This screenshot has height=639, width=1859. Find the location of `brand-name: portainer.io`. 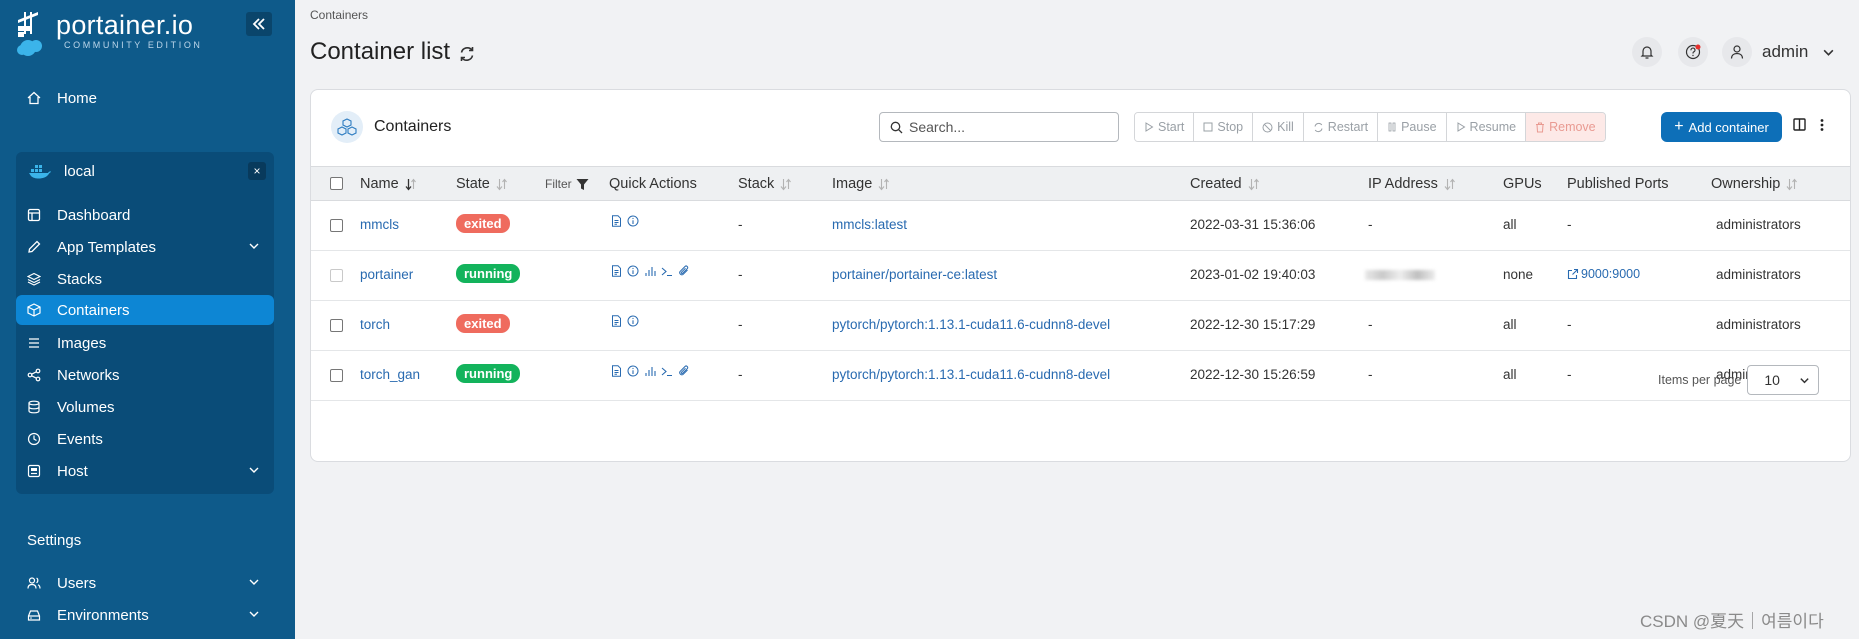

brand-name: portainer.io is located at coordinates (125, 25).